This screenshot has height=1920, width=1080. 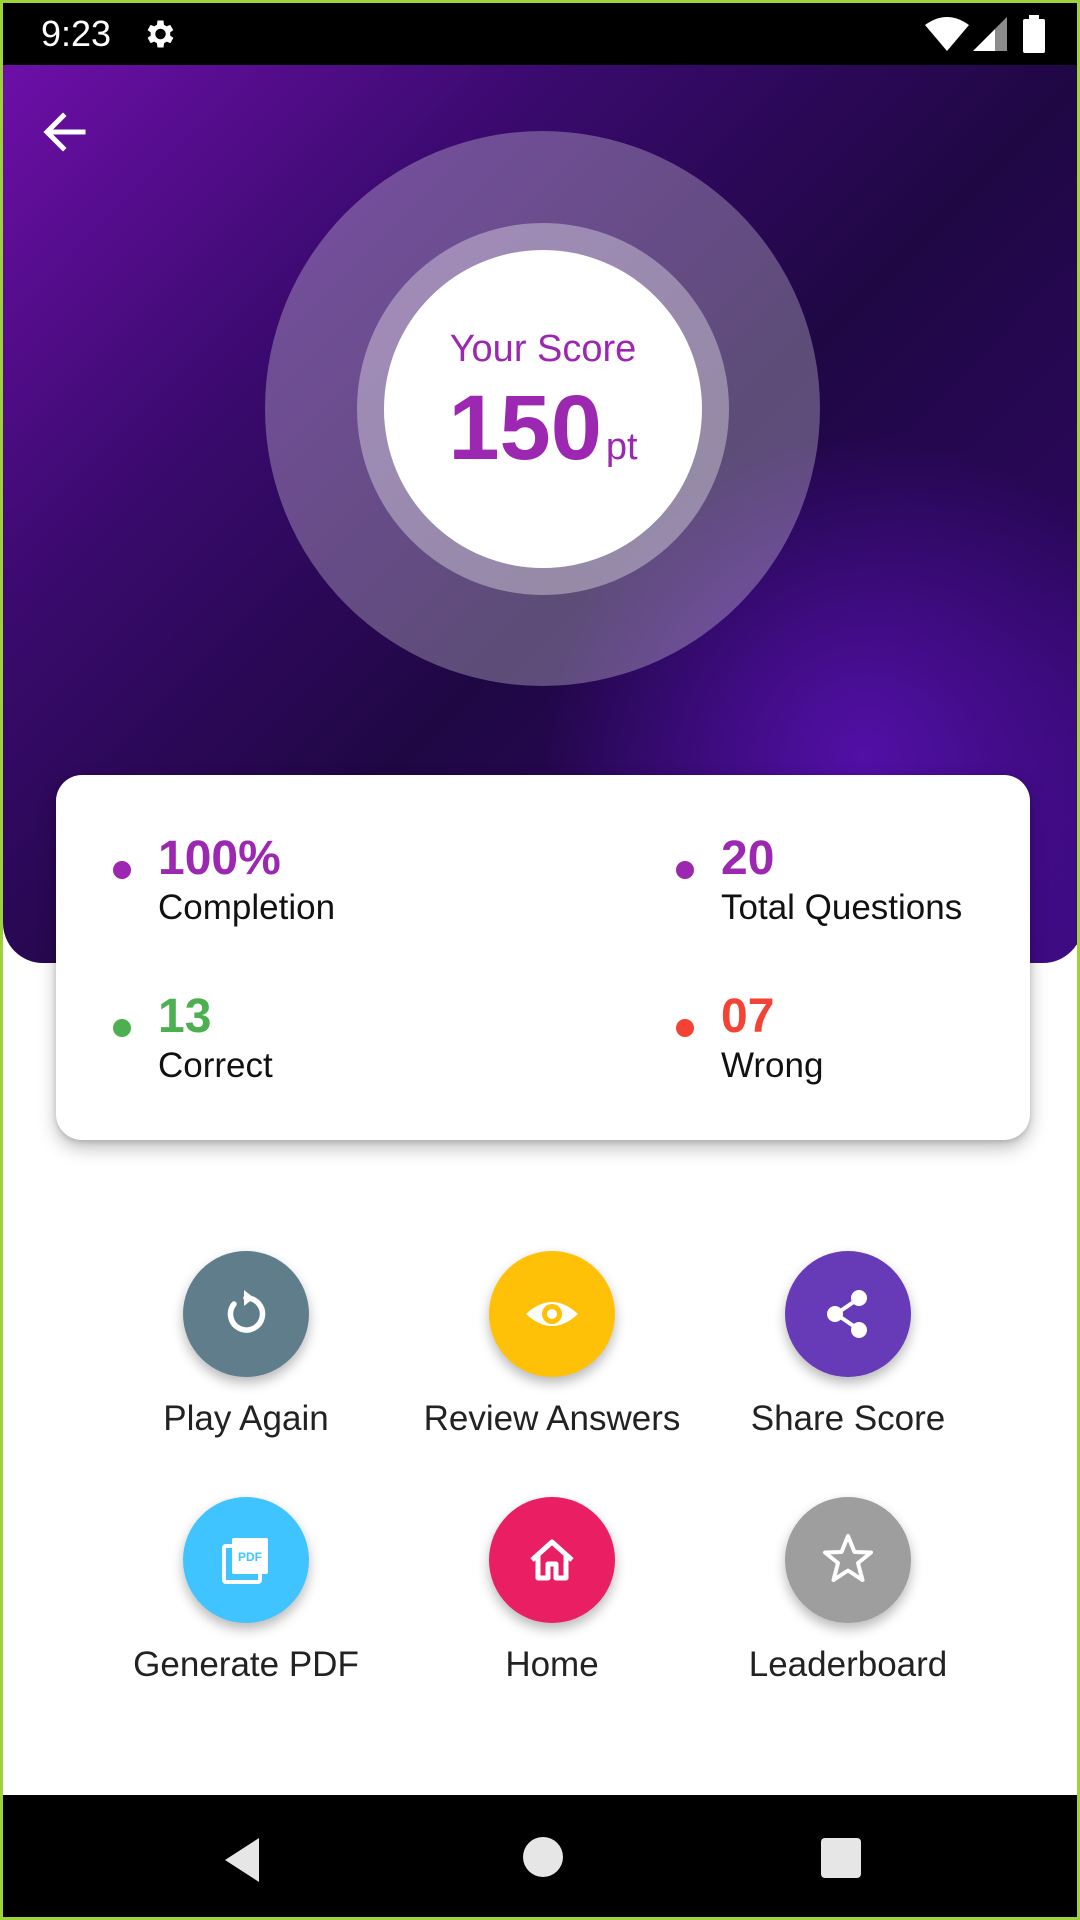 I want to click on action-label: Home, so click(x=552, y=1664).